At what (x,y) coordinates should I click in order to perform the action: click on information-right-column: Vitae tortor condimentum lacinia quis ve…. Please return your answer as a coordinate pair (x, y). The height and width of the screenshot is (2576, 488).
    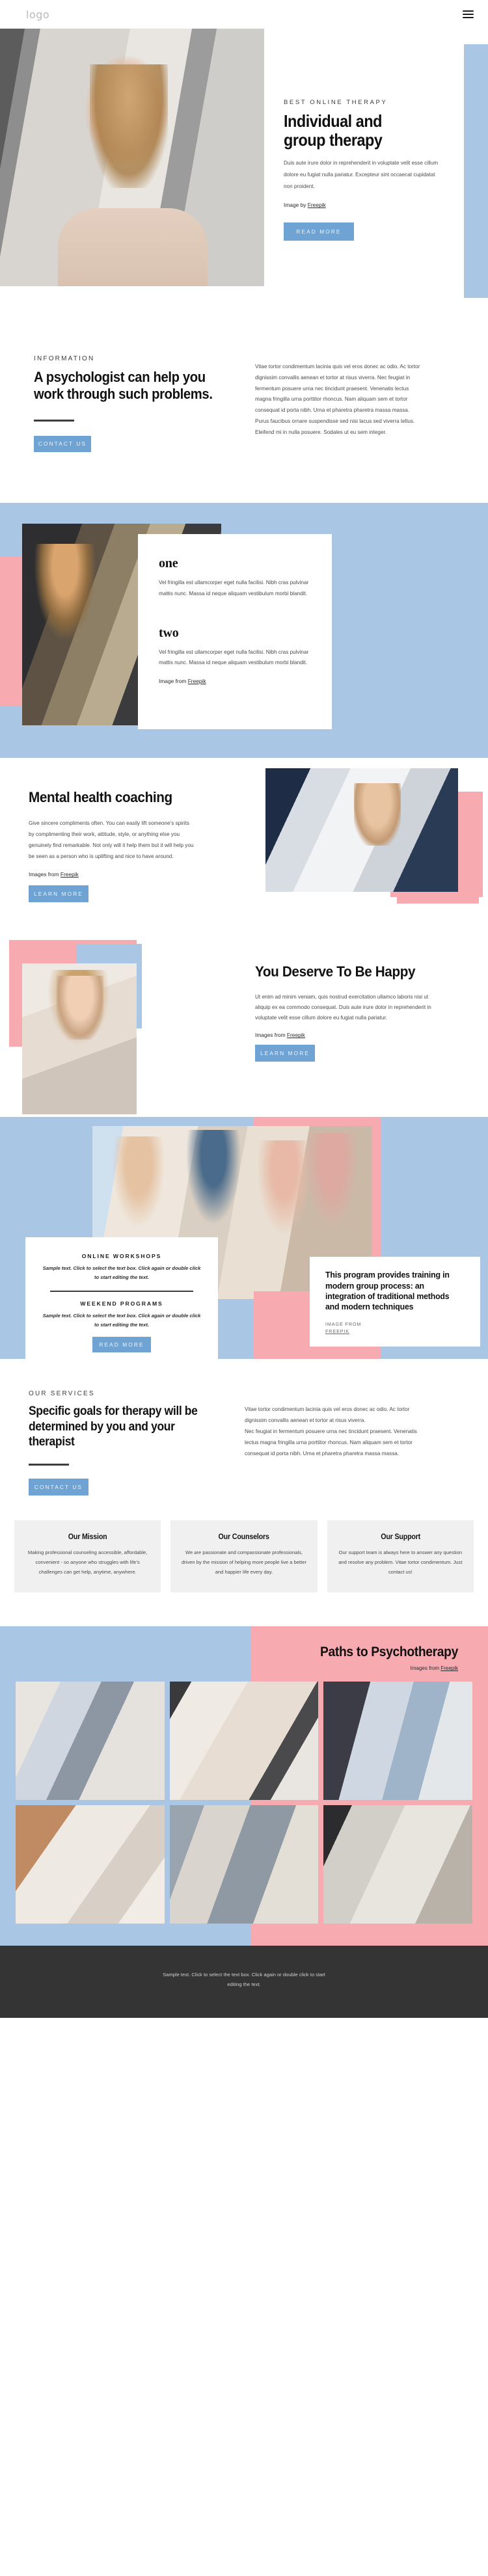
    Looking at the image, I should click on (339, 403).